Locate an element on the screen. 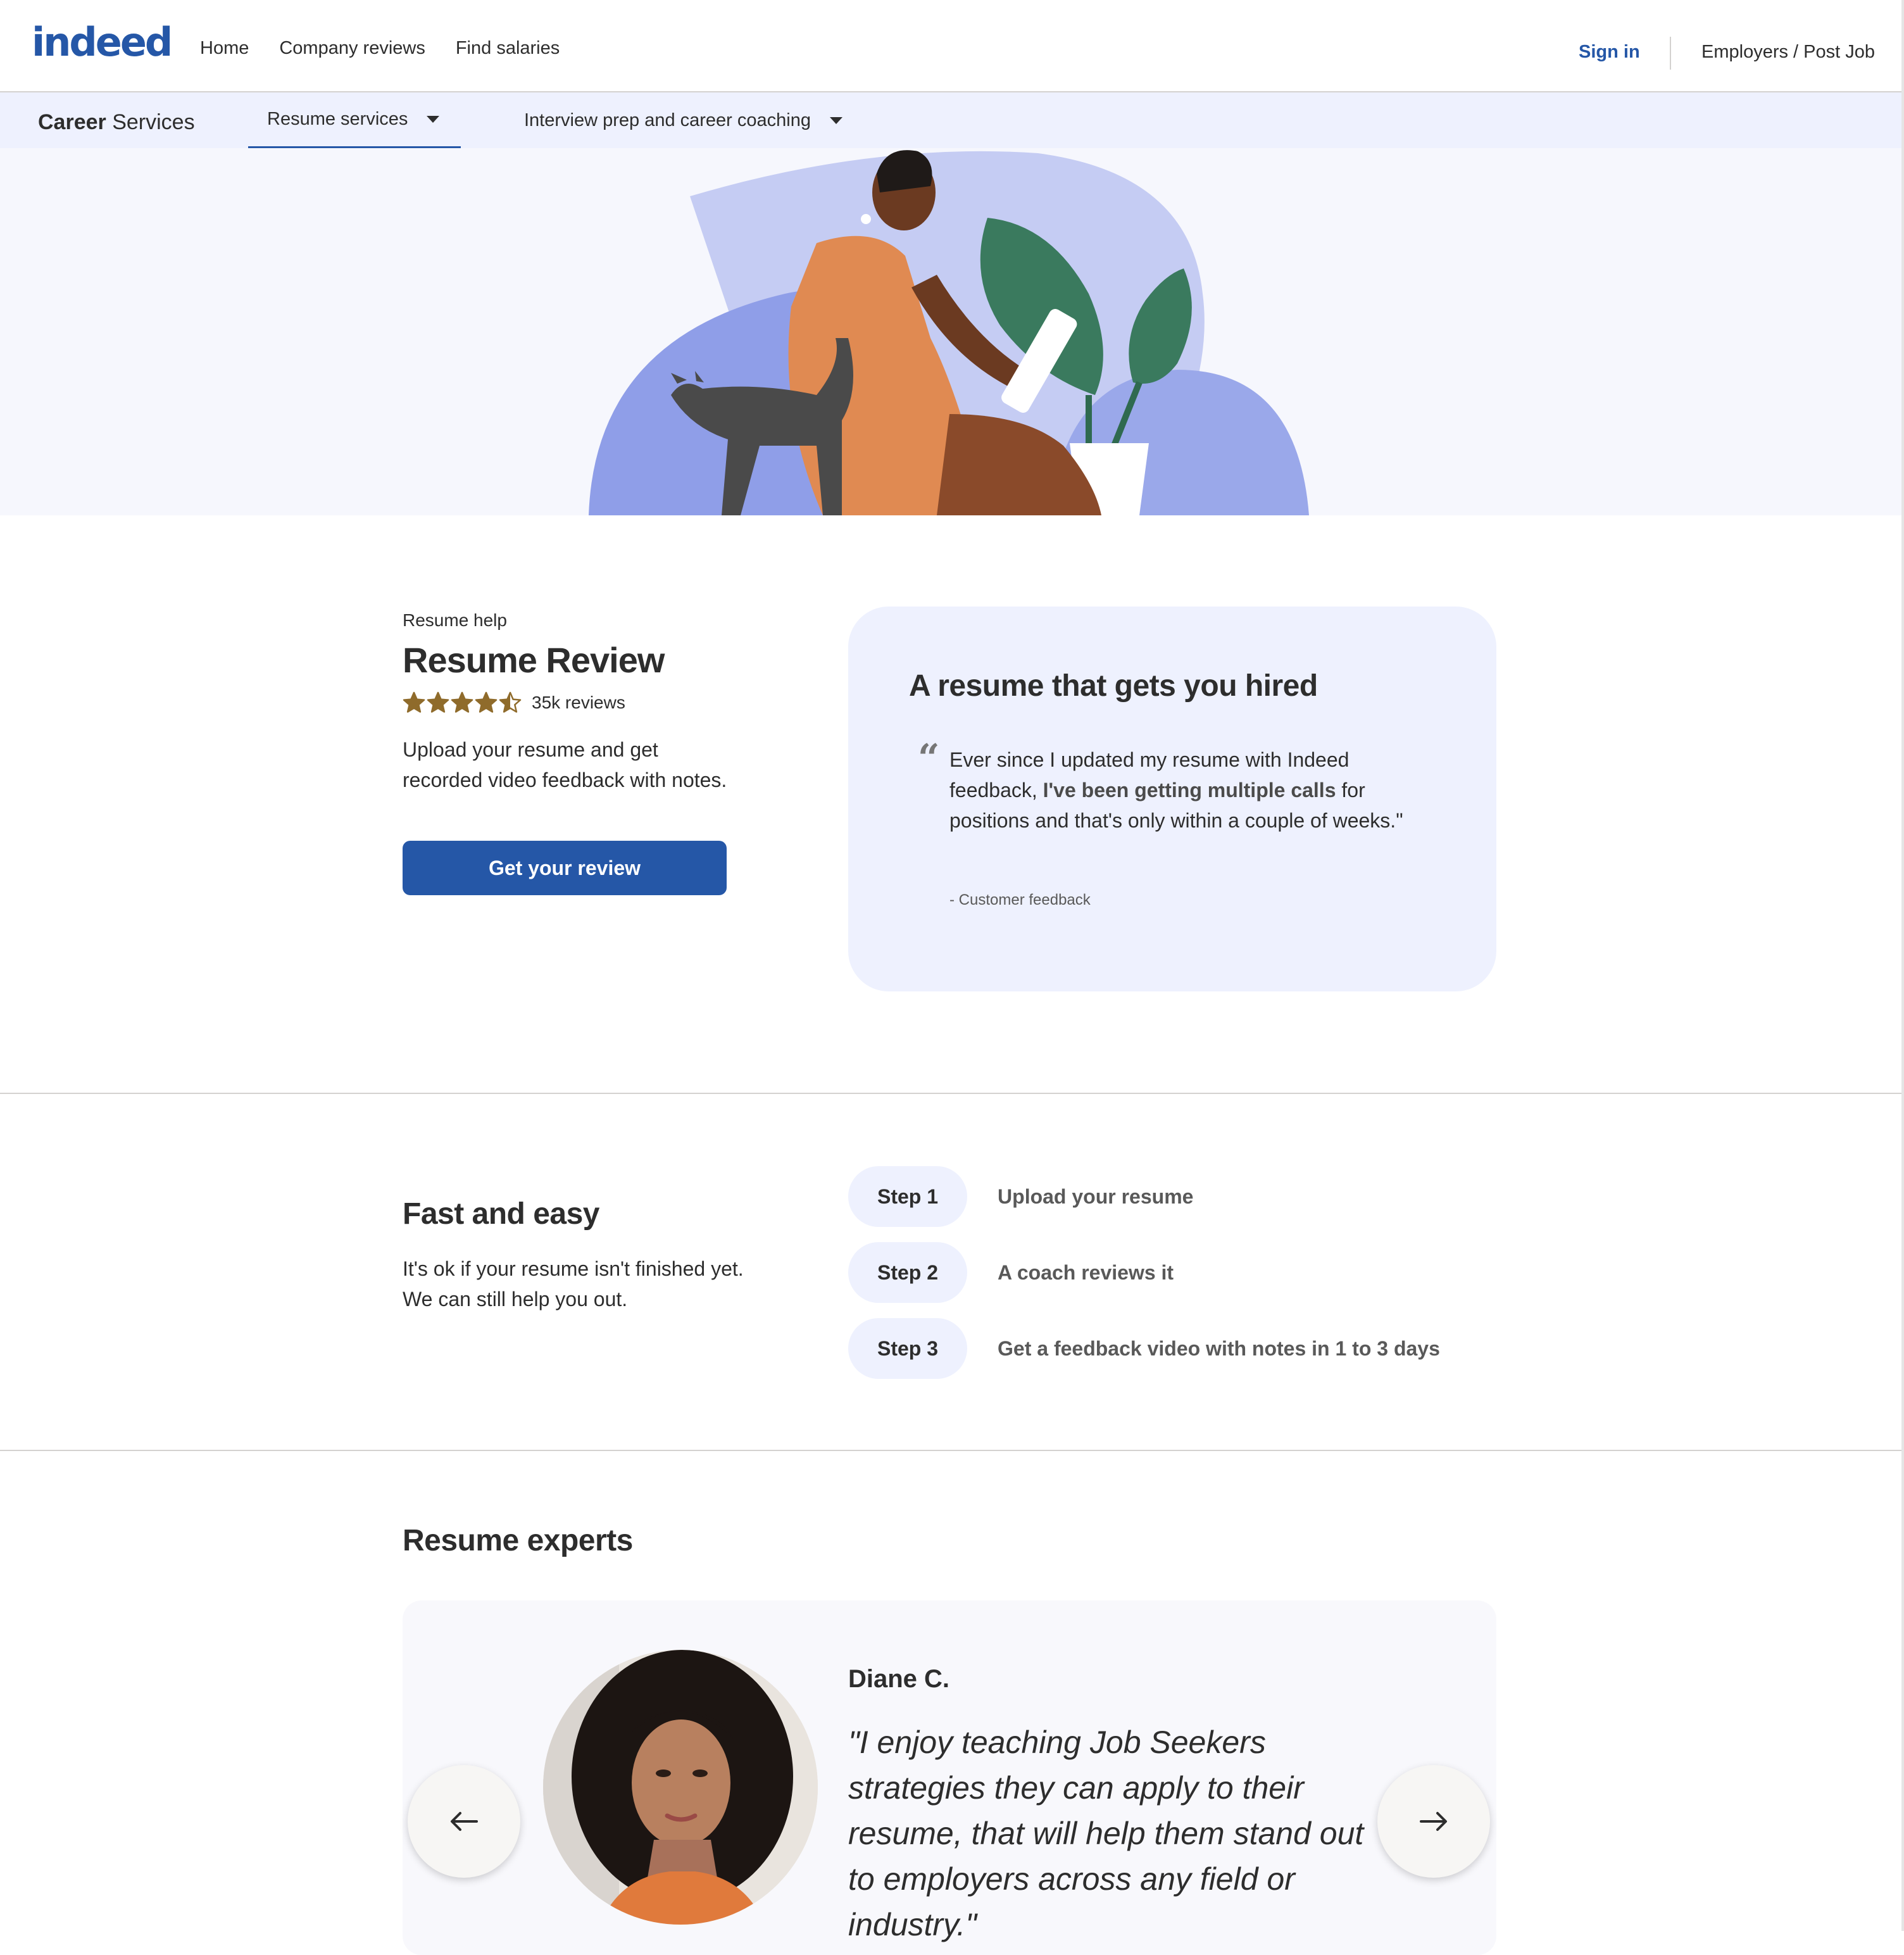 The image size is (1904, 1955). step-2: Step 2 A coach reviews it is located at coordinates (1011, 1272).